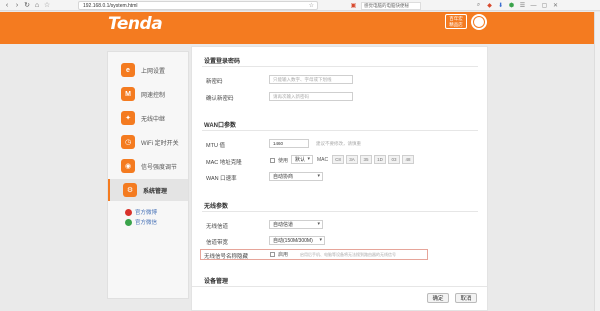  Describe the element at coordinates (386, 5) in the screenshot. I see `browser-search-text: 感觉电脑的电脑快便秘` at that location.